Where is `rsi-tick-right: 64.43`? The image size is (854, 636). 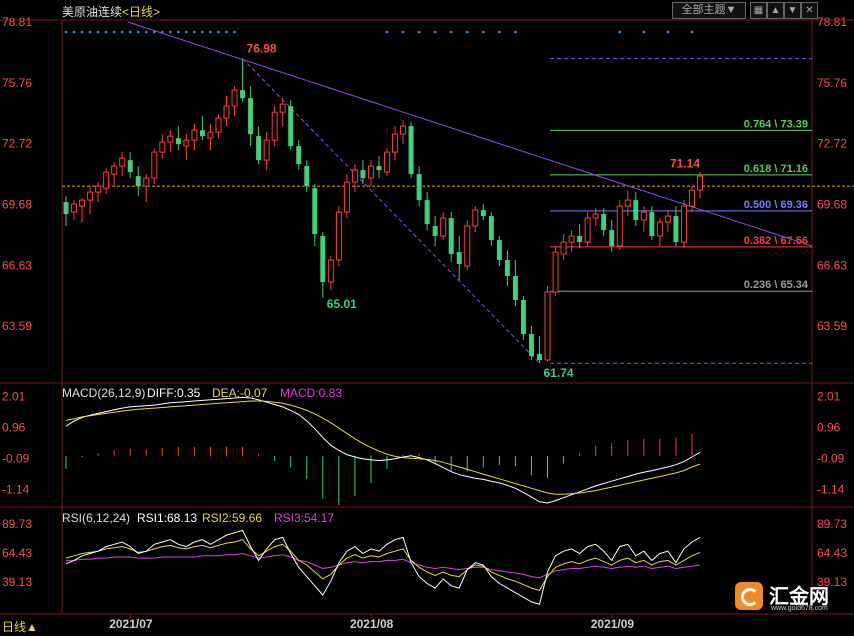 rsi-tick-right: 64.43 is located at coordinates (832, 553).